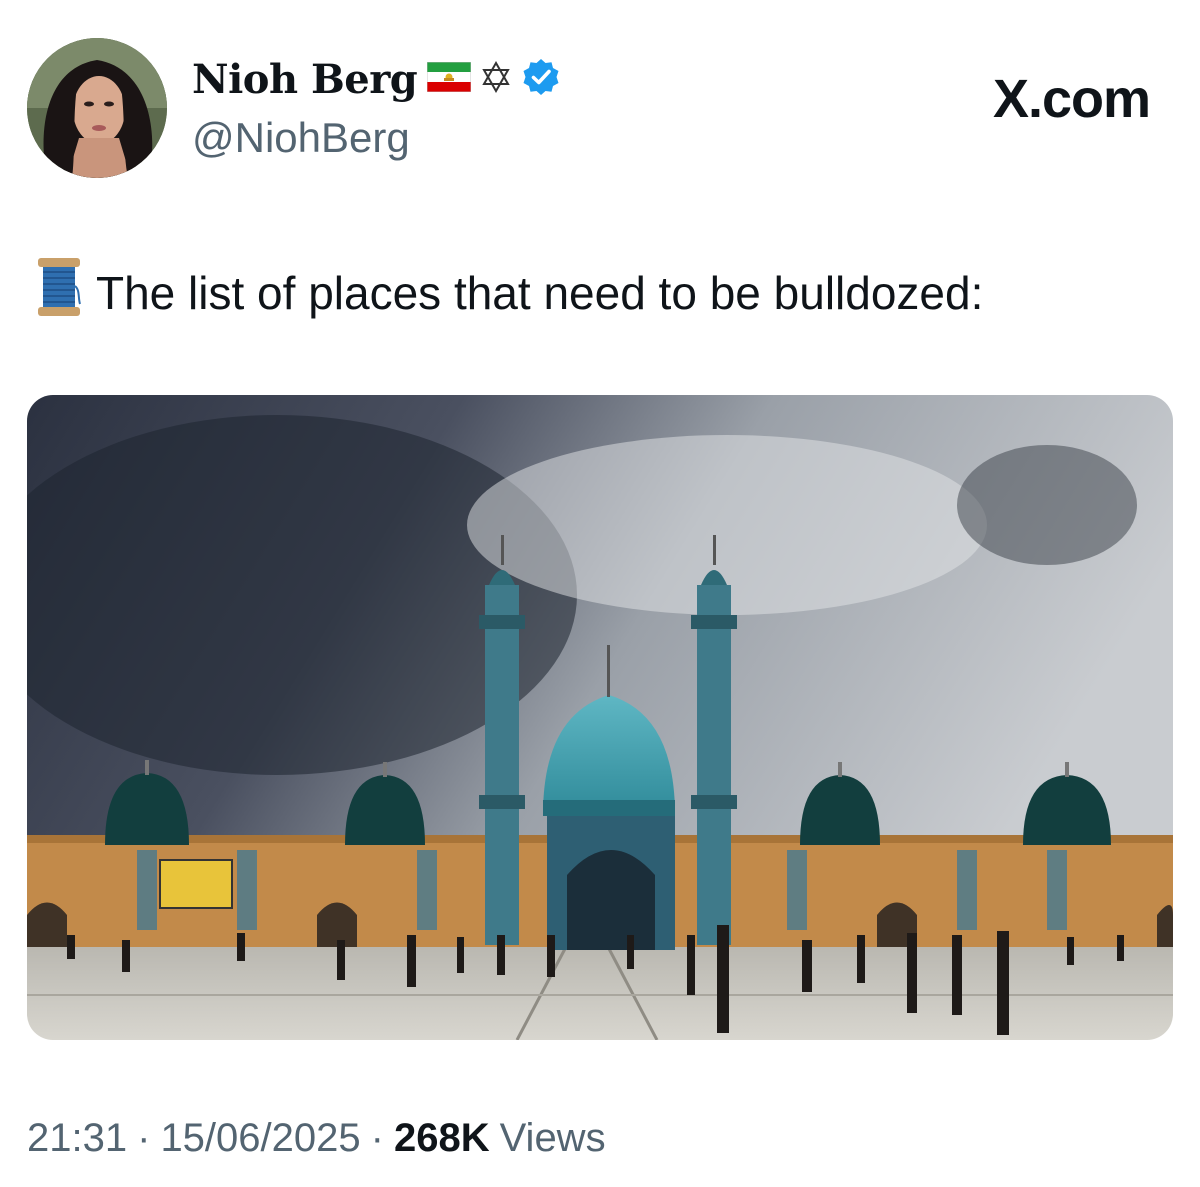 This screenshot has height=1187, width=1200. Describe the element at coordinates (305, 79) in the screenshot. I see `author-display-name: Nioh Berg` at that location.